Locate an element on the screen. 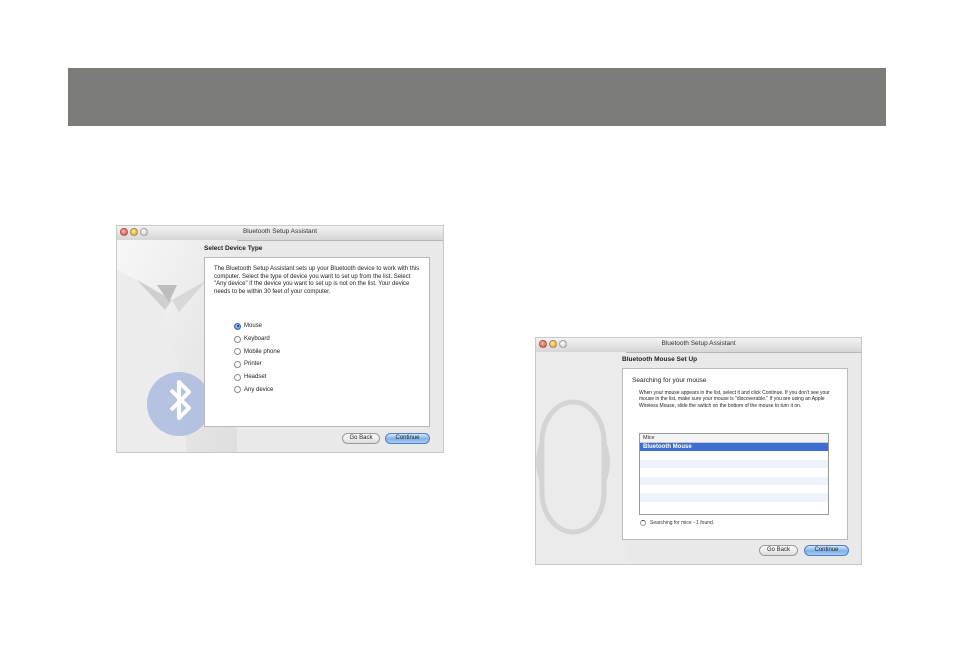 The width and height of the screenshot is (954, 664). mice-list: Mice Bluetooth Mouse is located at coordinates (734, 474).